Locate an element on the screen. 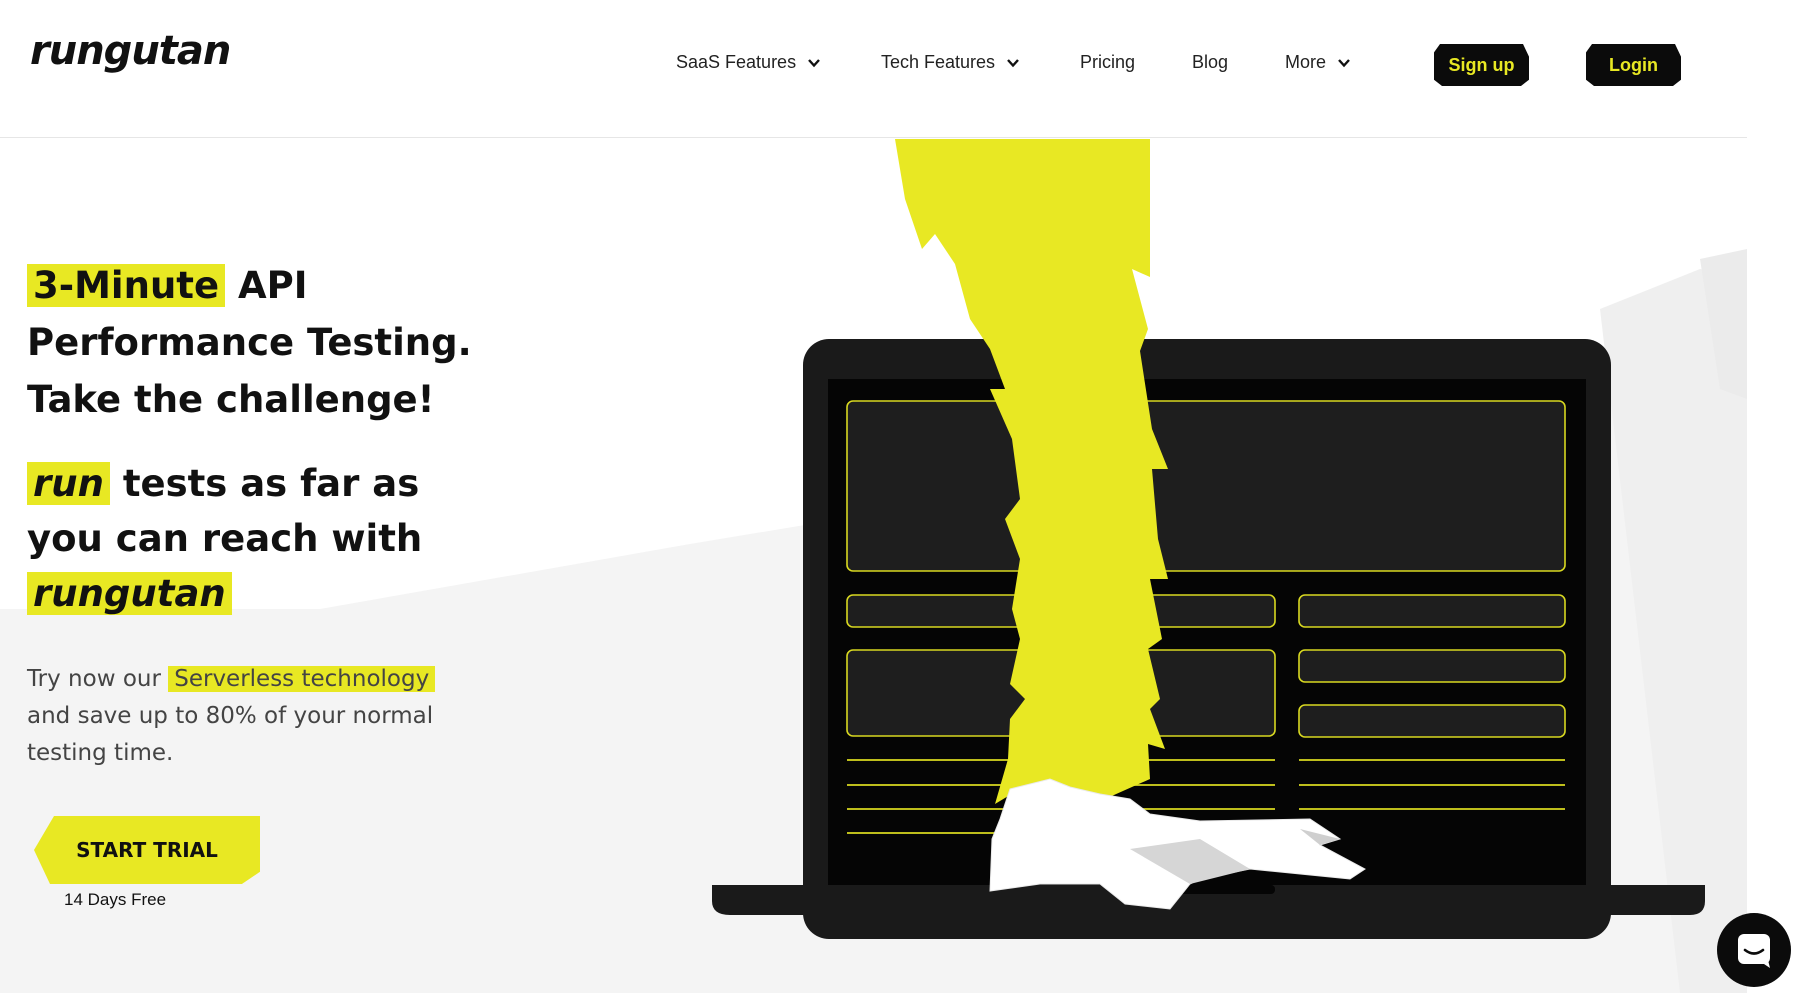 Image resolution: width=1795 pixels, height=993 pixels. login-button: Login is located at coordinates (1633, 65).